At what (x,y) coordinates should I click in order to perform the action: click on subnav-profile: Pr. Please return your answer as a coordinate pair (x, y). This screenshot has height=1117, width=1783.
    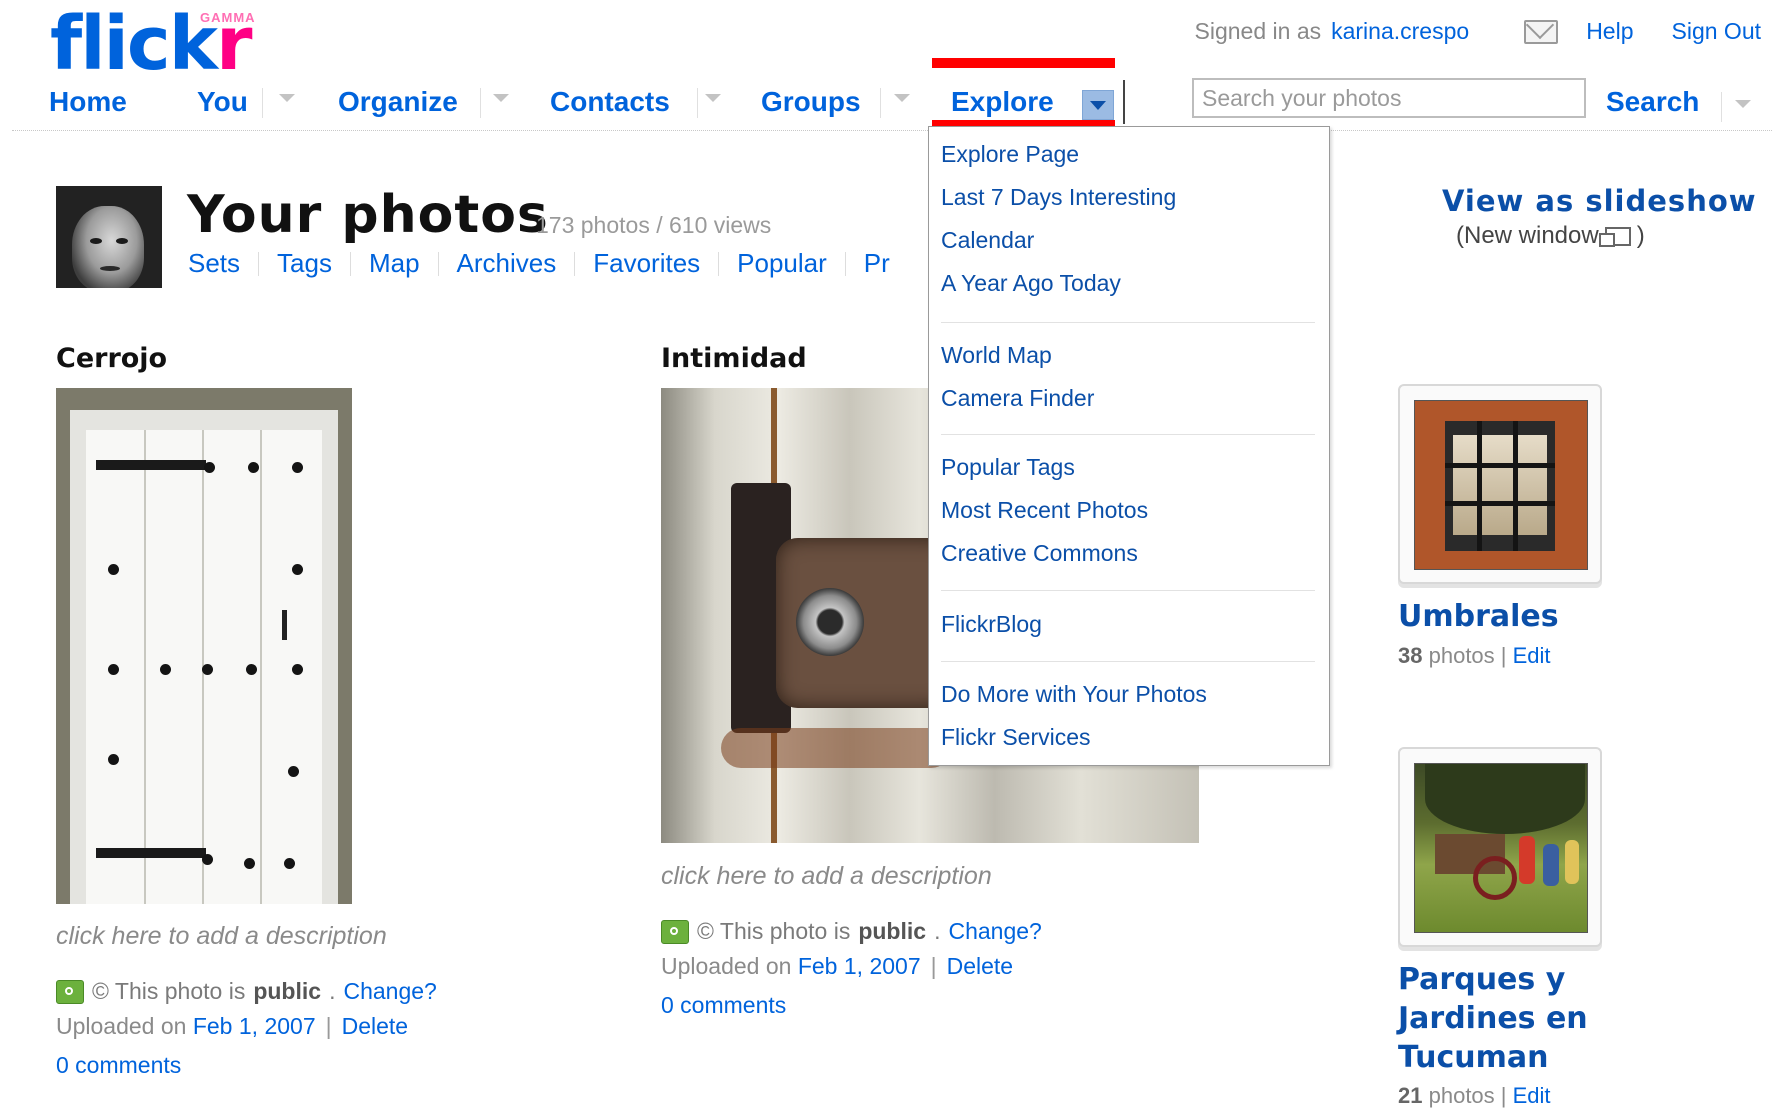
    Looking at the image, I should click on (877, 263).